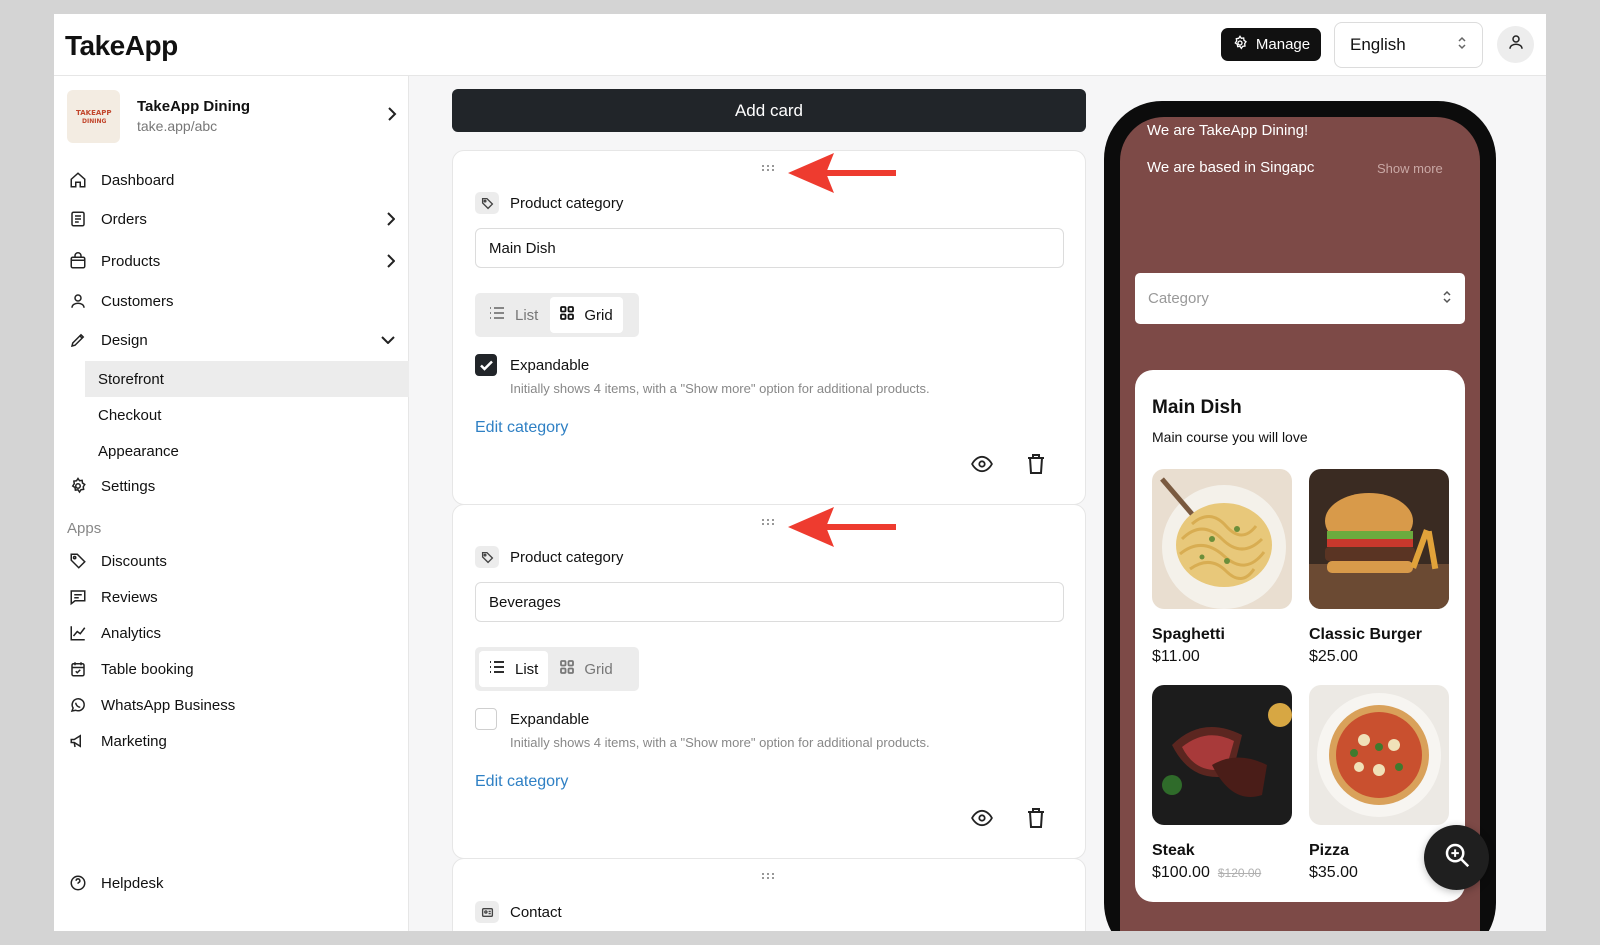  I want to click on user-icon, so click(78, 301).